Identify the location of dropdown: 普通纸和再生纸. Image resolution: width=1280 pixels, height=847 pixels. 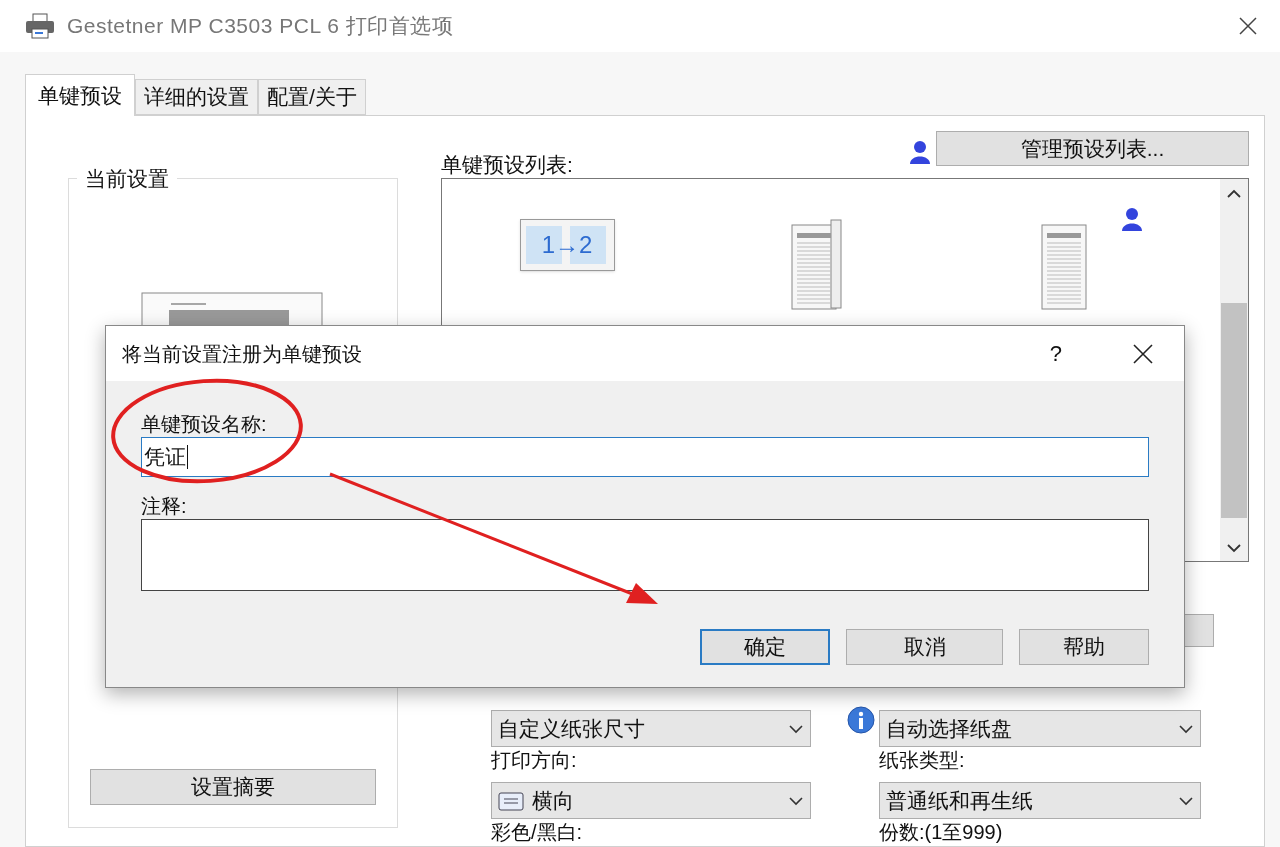
(1040, 800).